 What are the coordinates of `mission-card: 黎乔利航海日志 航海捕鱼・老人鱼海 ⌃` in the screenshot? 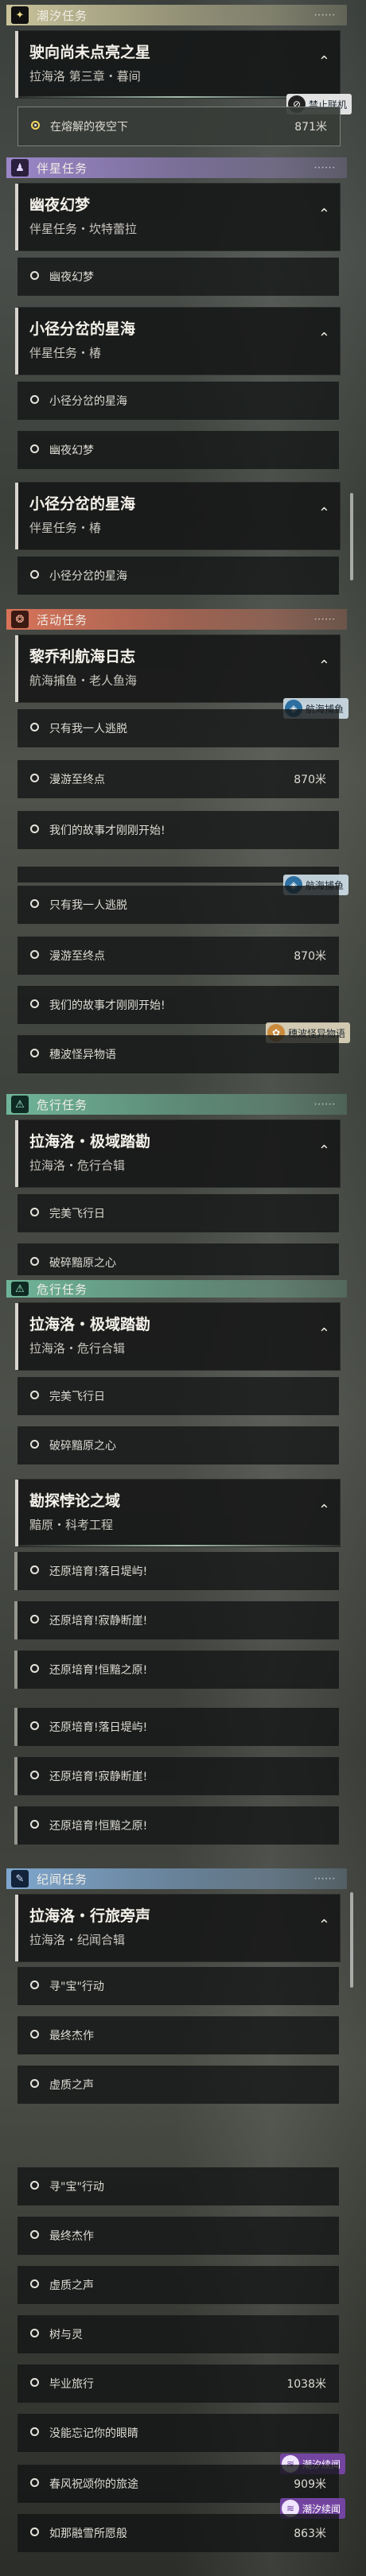 It's located at (178, 668).